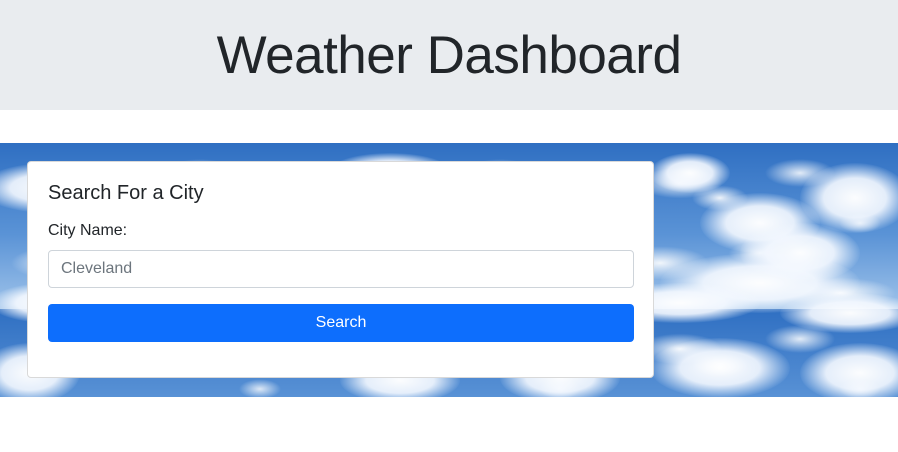  Describe the element at coordinates (126, 193) in the screenshot. I see `search-card-title: Search For a City` at that location.